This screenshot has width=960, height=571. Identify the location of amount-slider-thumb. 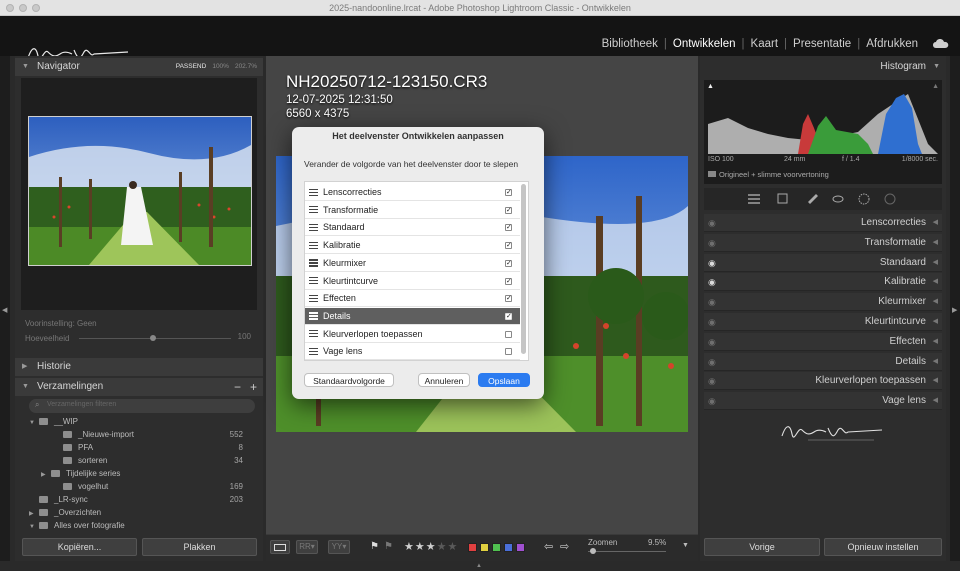
(153, 338).